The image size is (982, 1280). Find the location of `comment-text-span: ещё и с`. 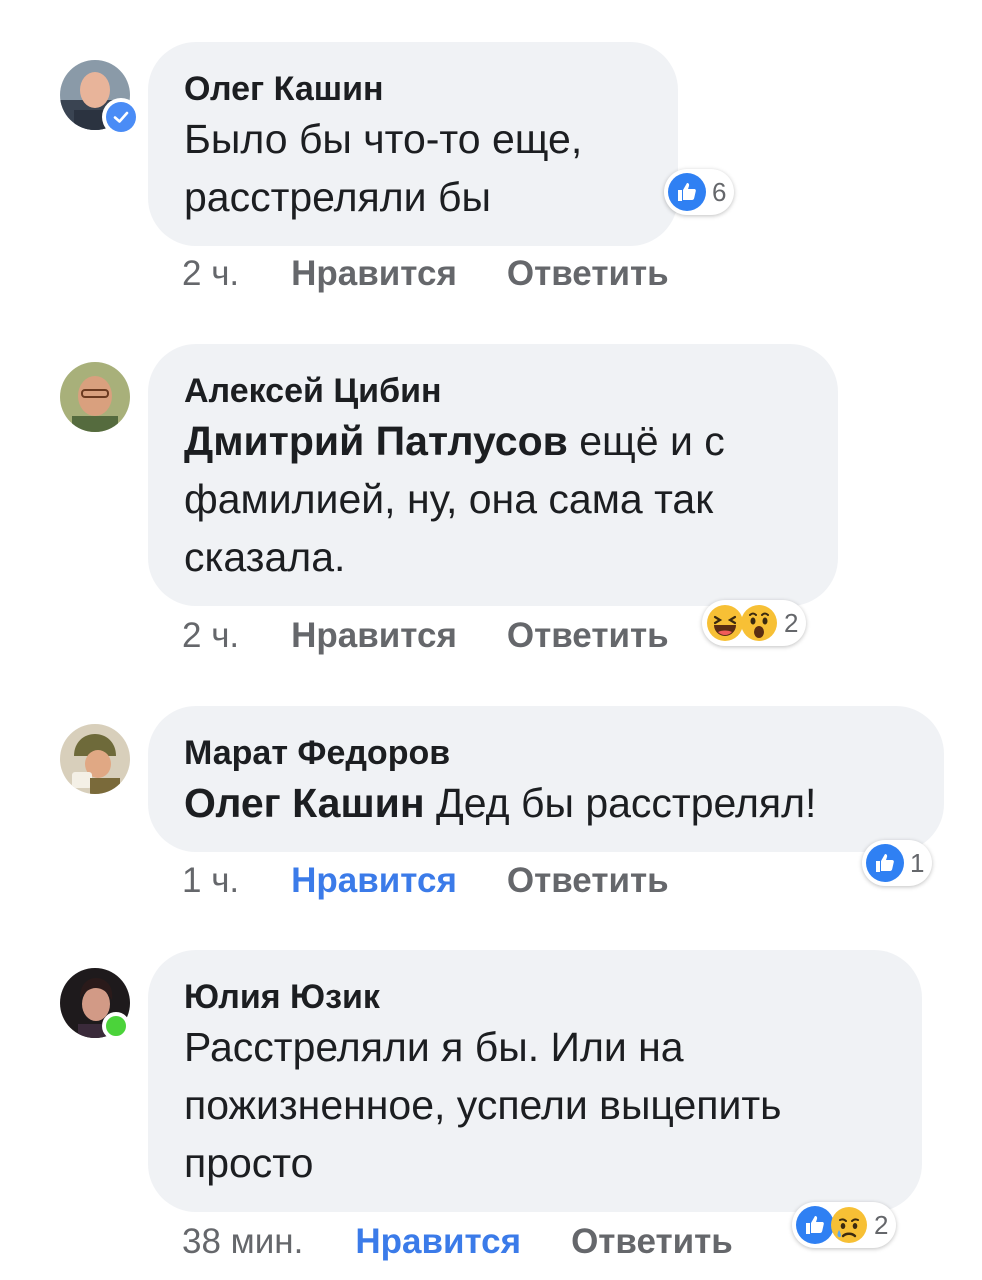

comment-text-span: ещё и с is located at coordinates (646, 441).